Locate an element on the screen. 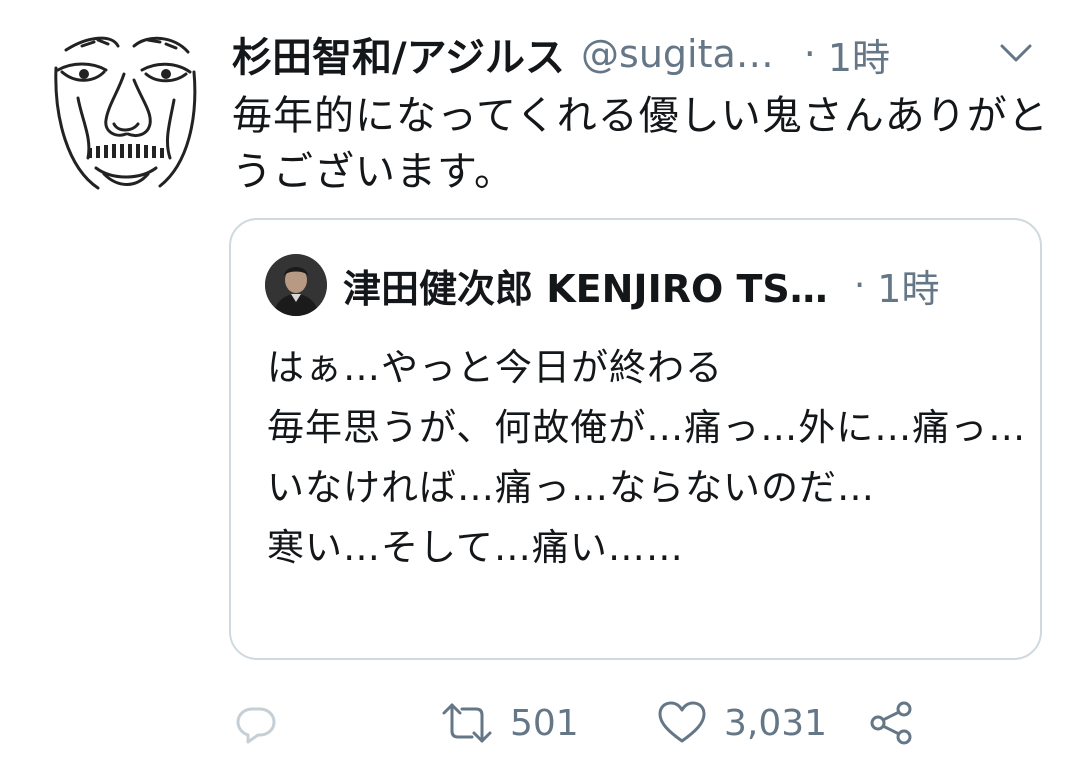  author-avatar is located at coordinates (124, 112).